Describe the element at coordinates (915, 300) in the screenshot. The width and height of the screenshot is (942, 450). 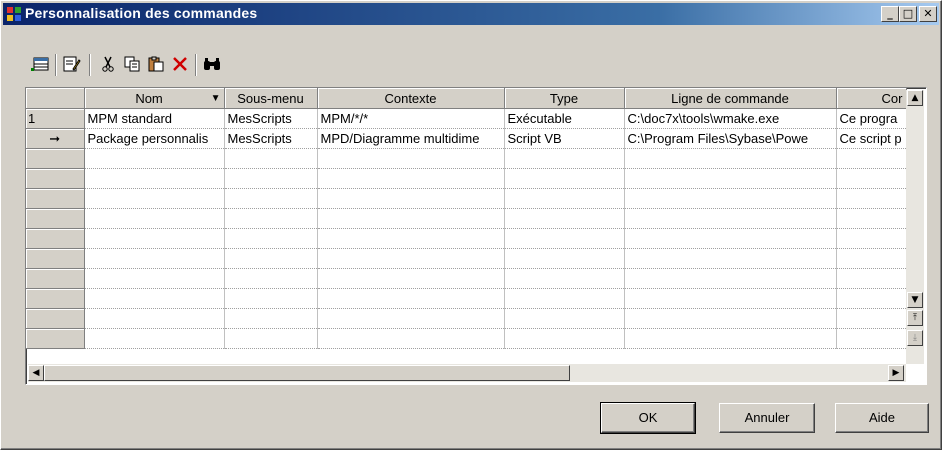
I see `scroll-down-icon: ▼` at that location.